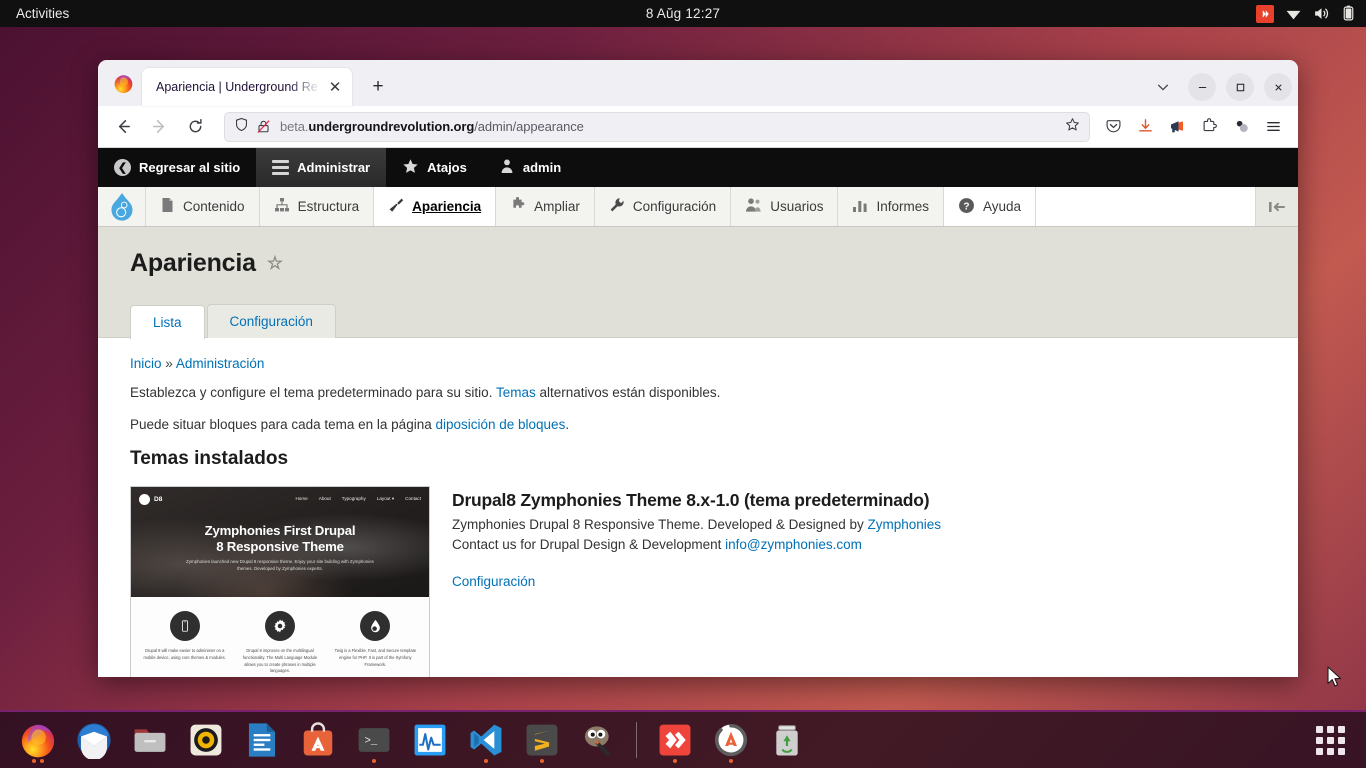 The height and width of the screenshot is (768, 1366). Describe the element at coordinates (1072, 127) in the screenshot. I see `bookmark-star-icon` at that location.